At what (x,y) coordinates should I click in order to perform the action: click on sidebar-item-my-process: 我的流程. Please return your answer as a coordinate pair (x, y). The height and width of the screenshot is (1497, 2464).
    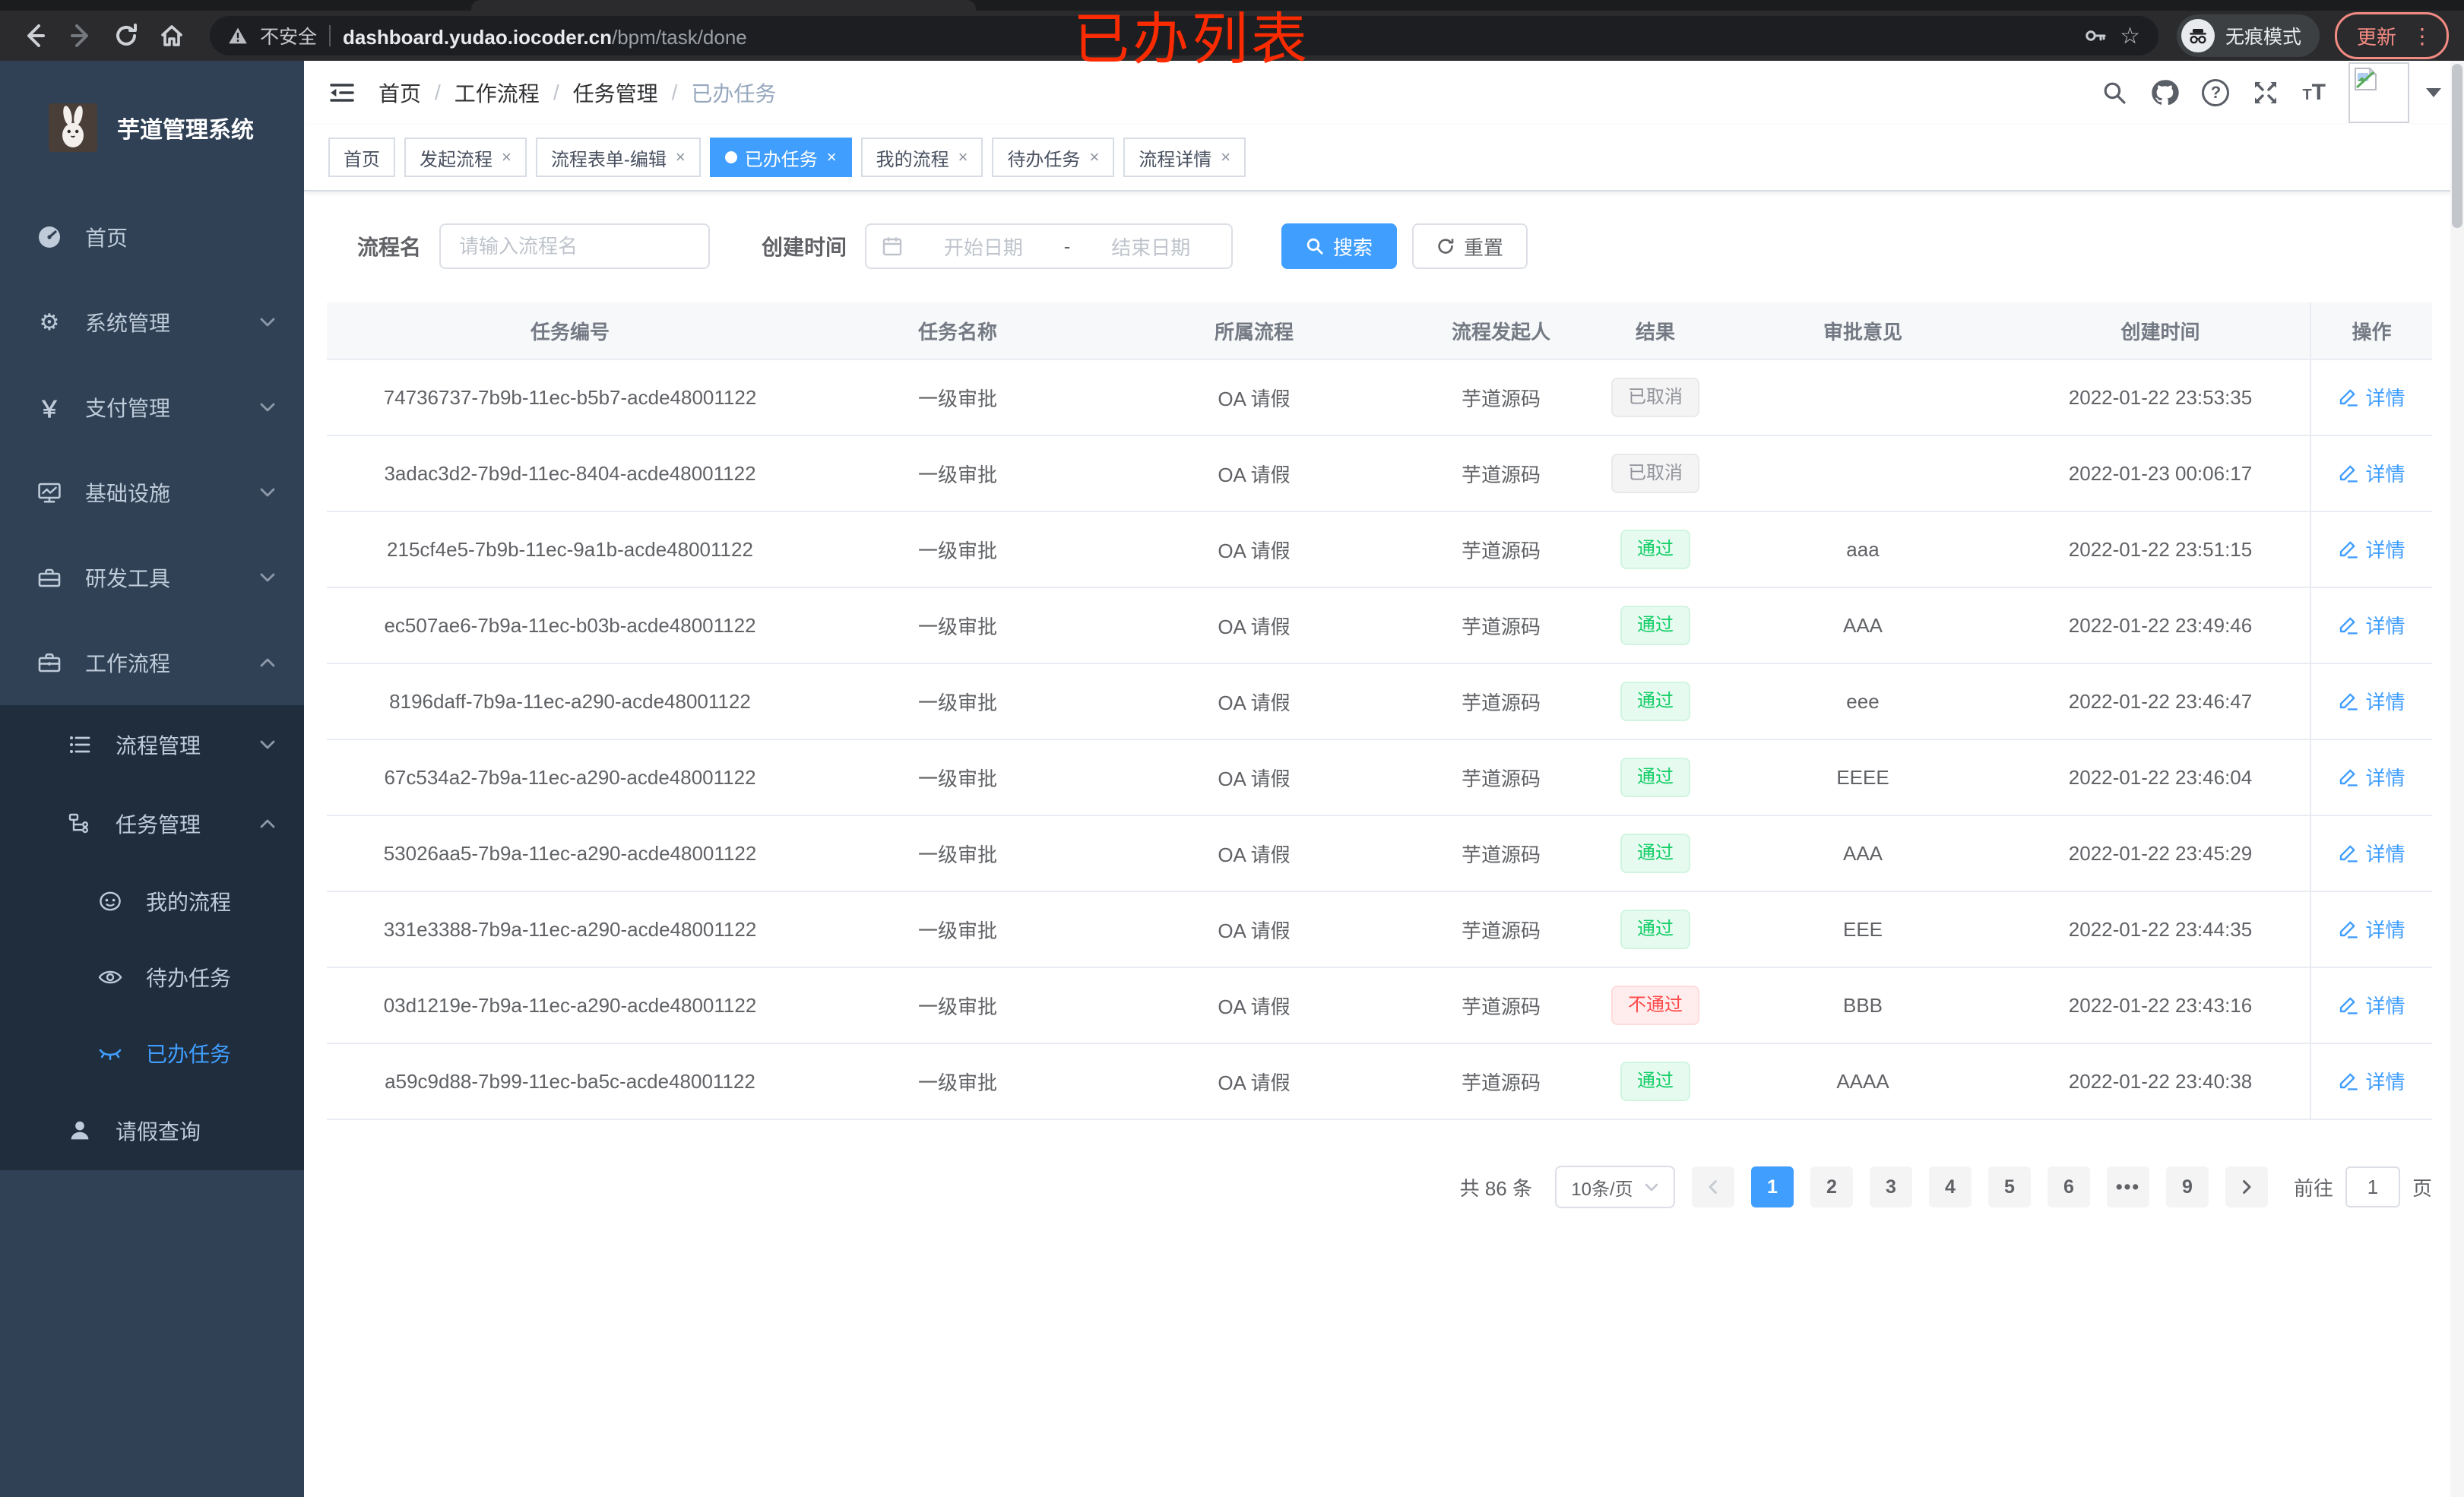
    Looking at the image, I should click on (152, 901).